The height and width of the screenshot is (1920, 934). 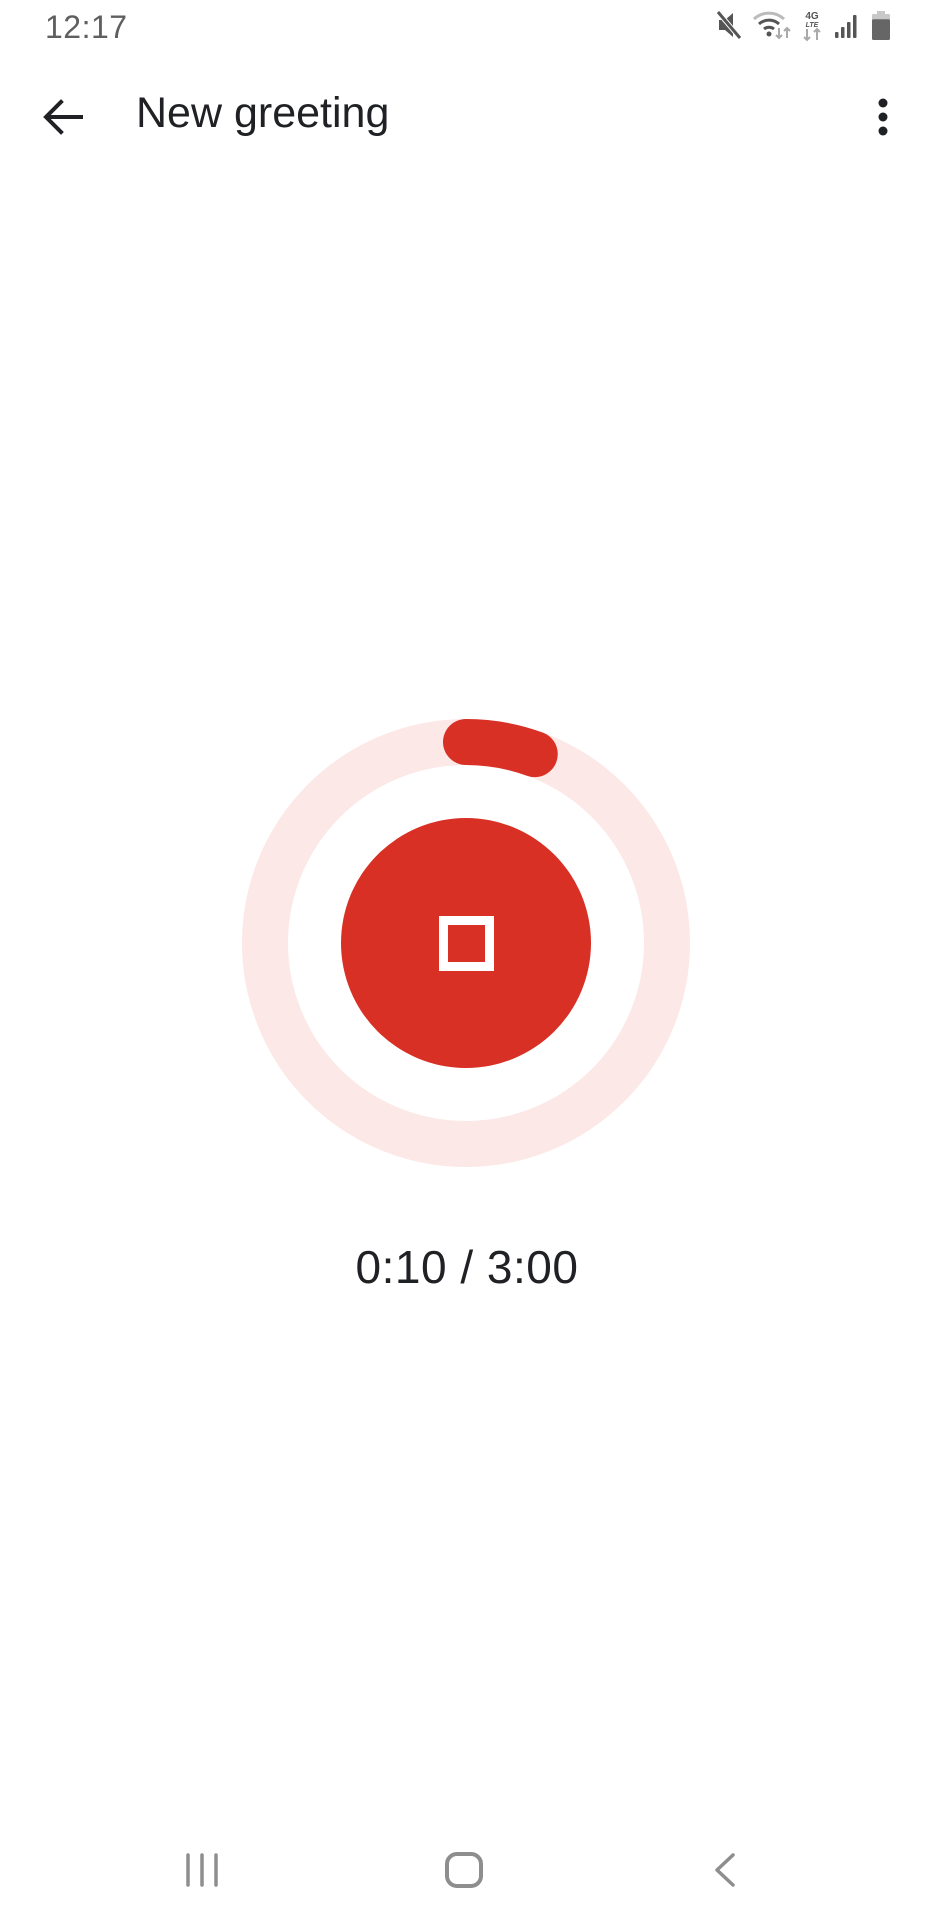 I want to click on recents-icon, so click(x=202, y=1870).